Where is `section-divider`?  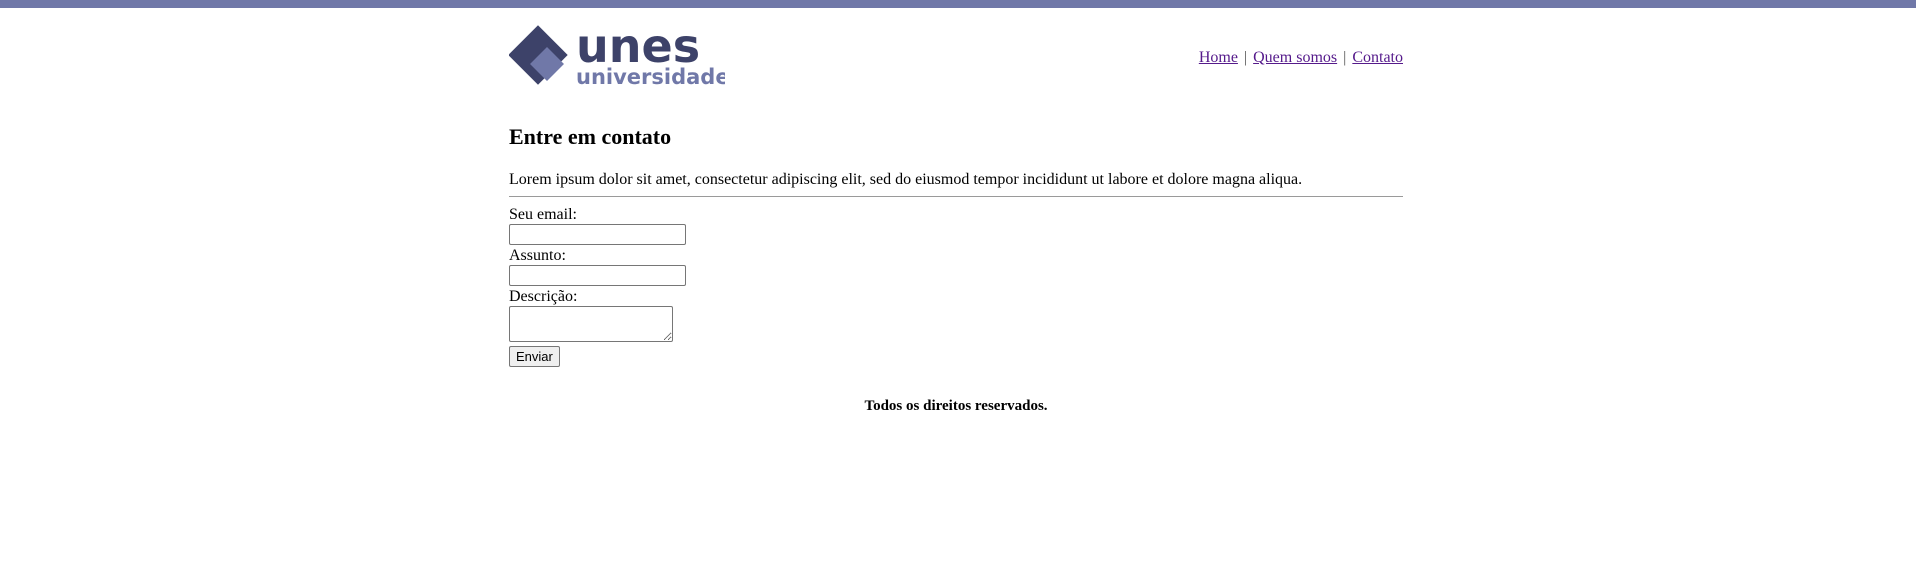 section-divider is located at coordinates (956, 196).